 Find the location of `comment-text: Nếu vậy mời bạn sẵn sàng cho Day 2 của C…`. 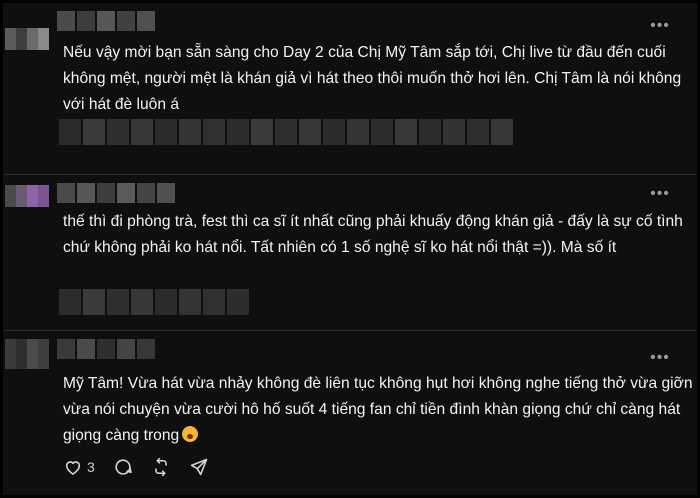

comment-text: Nếu vậy mời bạn sẵn sàng cho Day 2 của C… is located at coordinates (372, 78).